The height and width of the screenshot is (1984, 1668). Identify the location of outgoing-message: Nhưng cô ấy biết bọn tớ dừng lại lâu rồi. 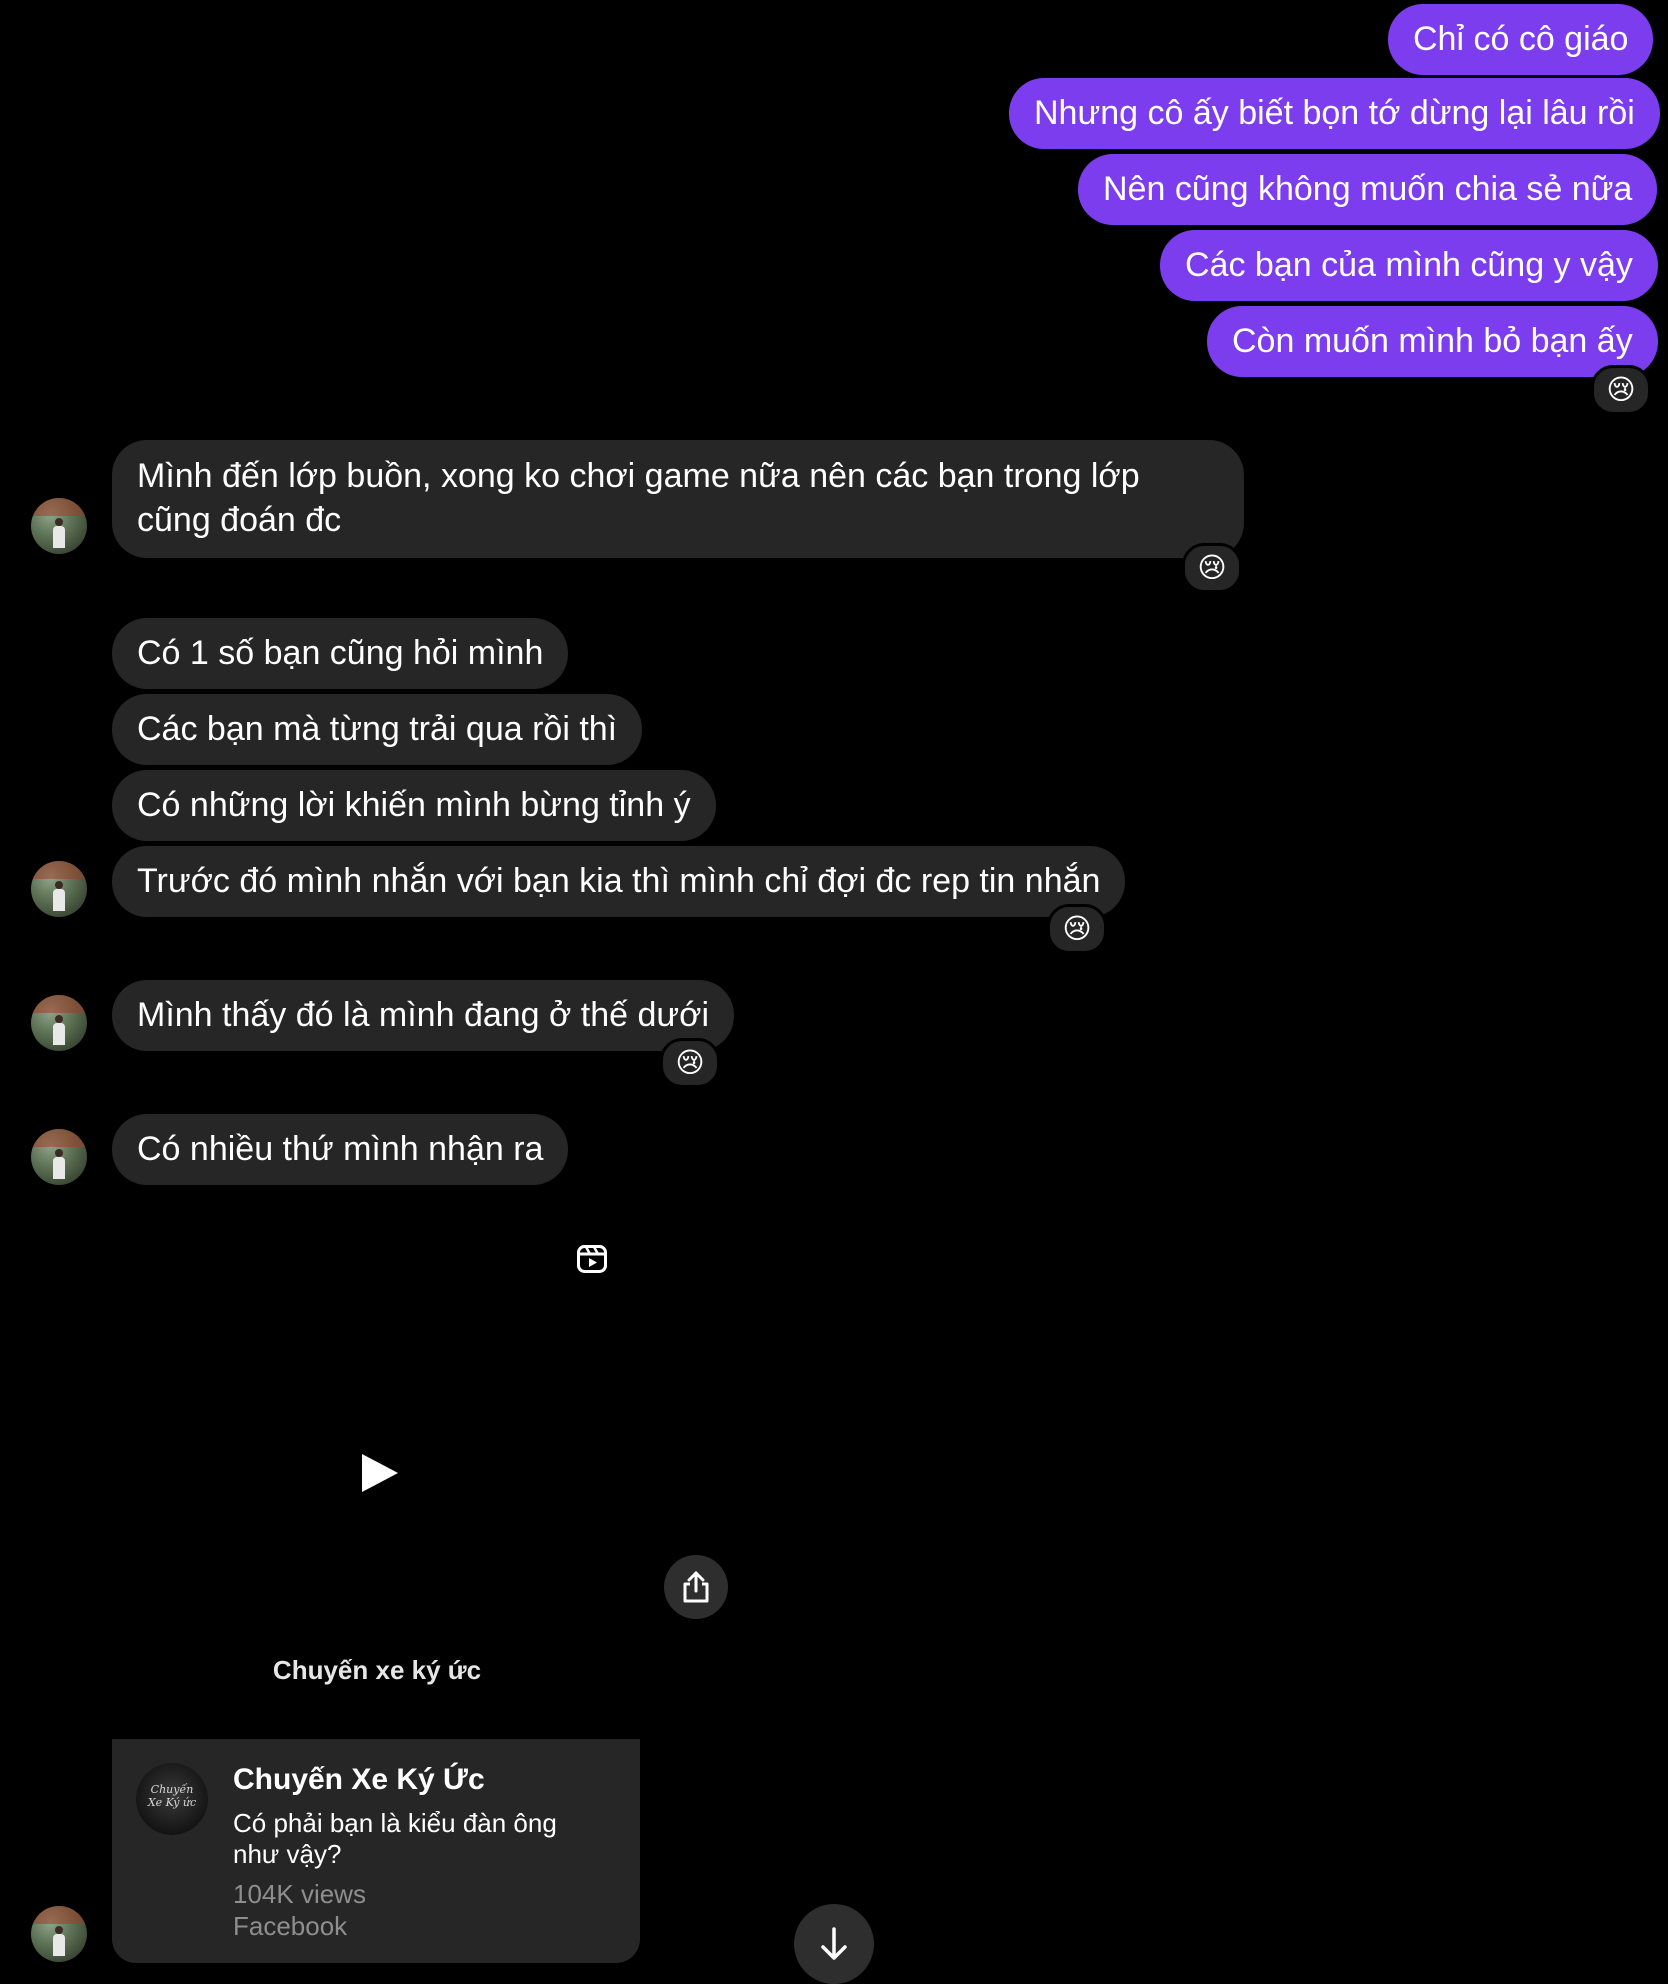
(1334, 113).